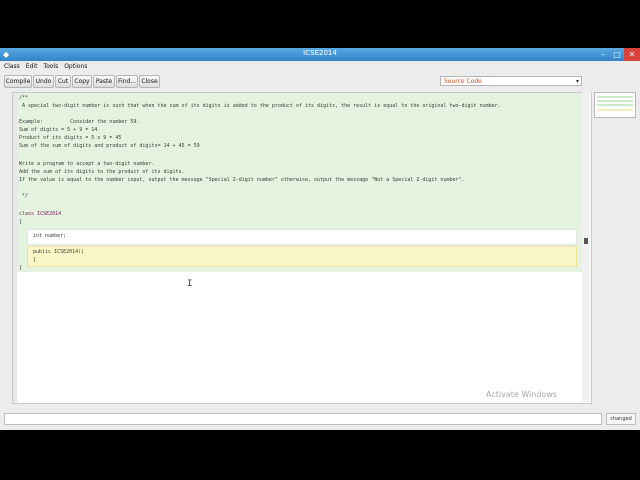  What do you see at coordinates (79, 122) in the screenshot?
I see `comment-line: Example: Consider the number 59.` at bounding box center [79, 122].